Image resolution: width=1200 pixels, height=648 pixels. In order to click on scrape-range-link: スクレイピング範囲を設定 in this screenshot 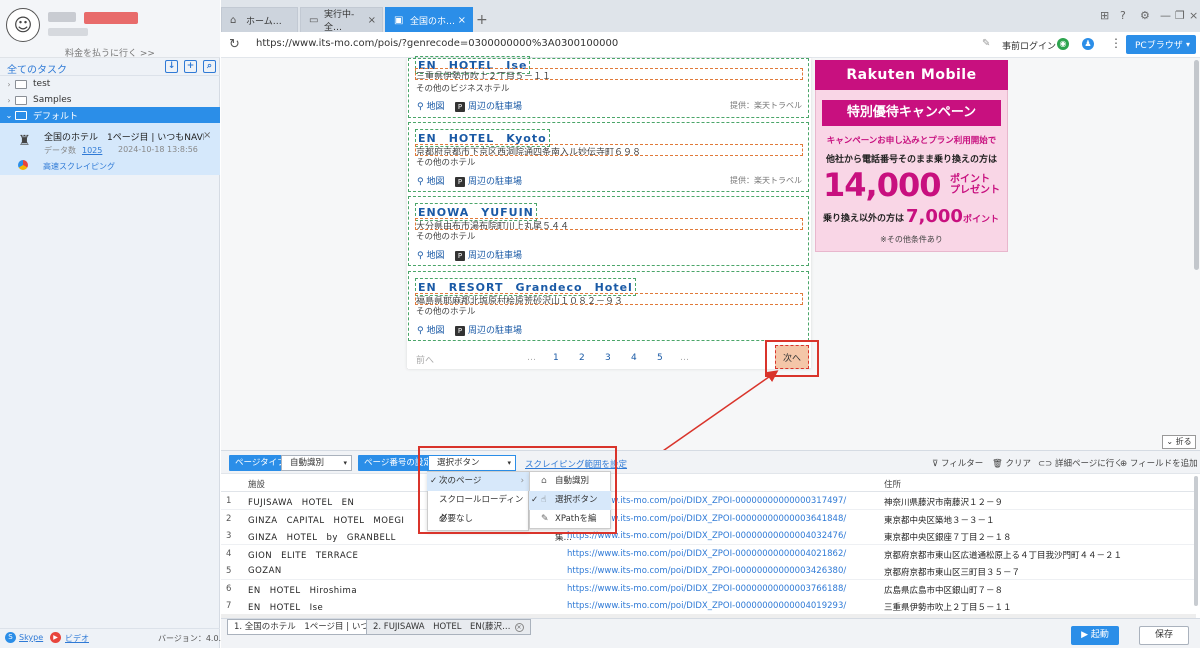, I will do `click(576, 464)`.